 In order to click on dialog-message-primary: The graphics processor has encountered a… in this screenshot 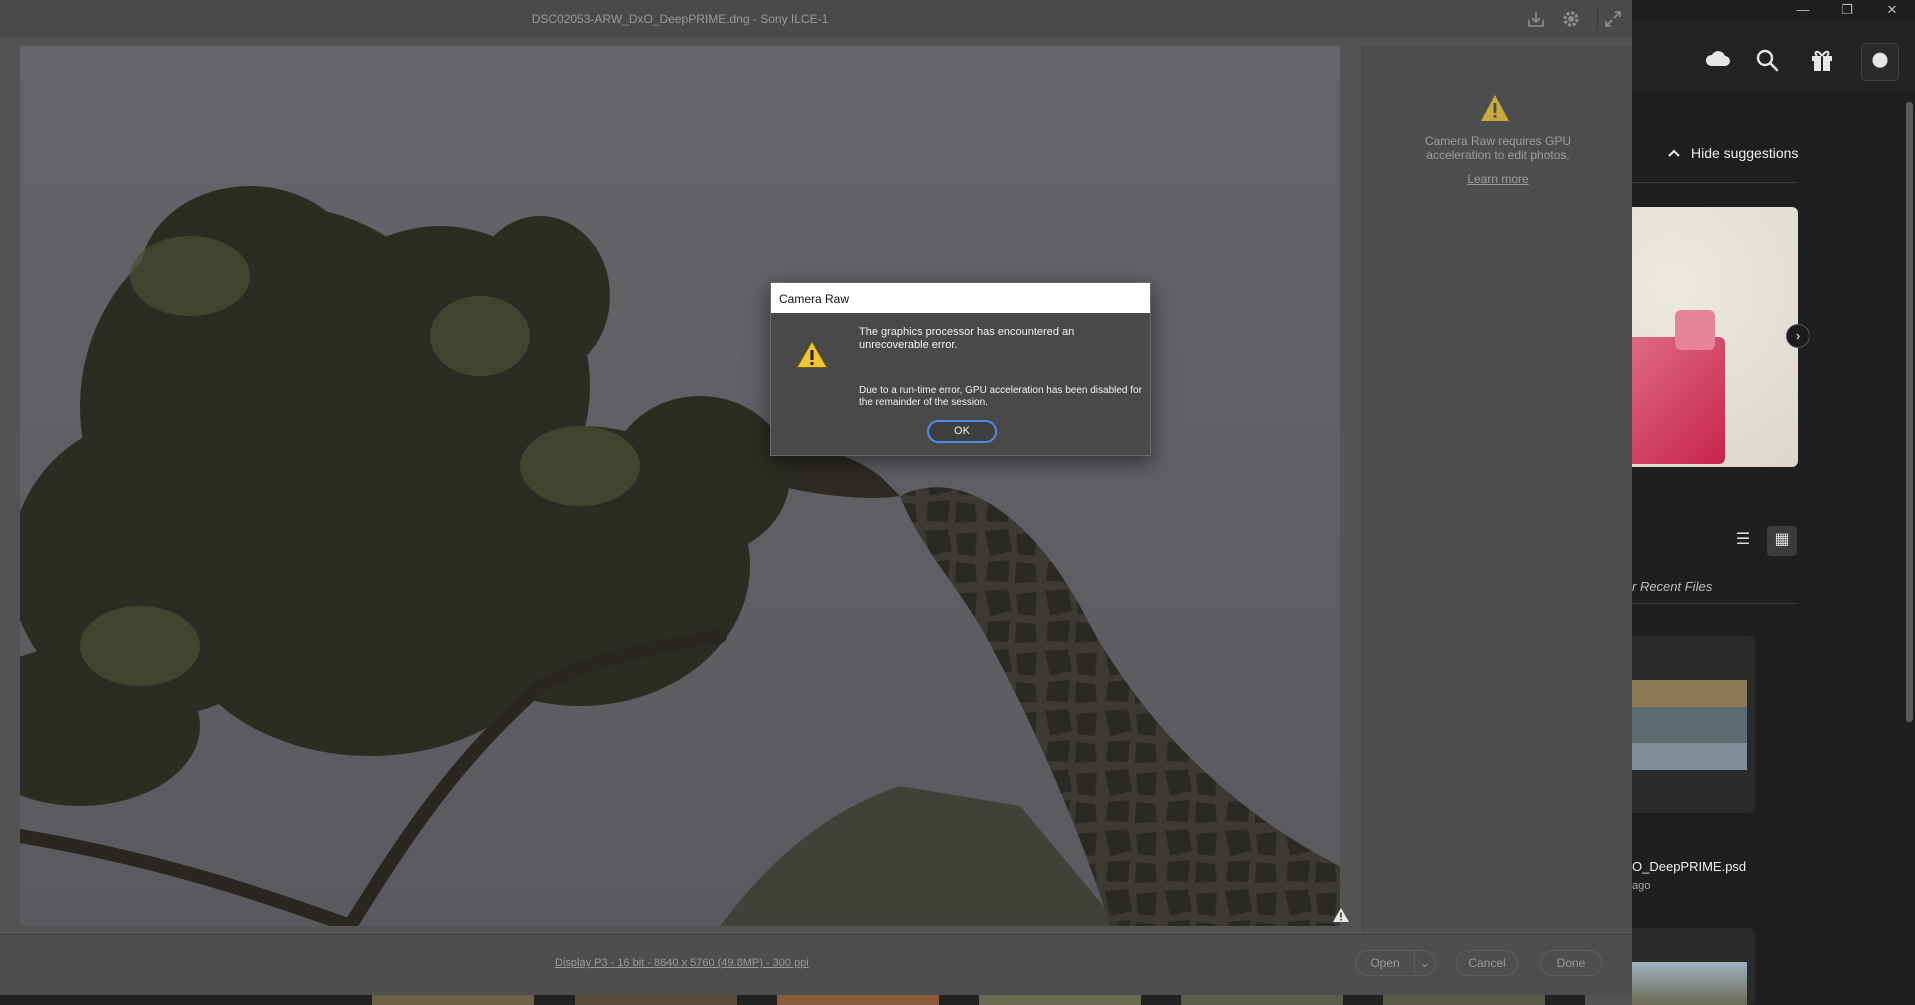, I will do `click(967, 338)`.